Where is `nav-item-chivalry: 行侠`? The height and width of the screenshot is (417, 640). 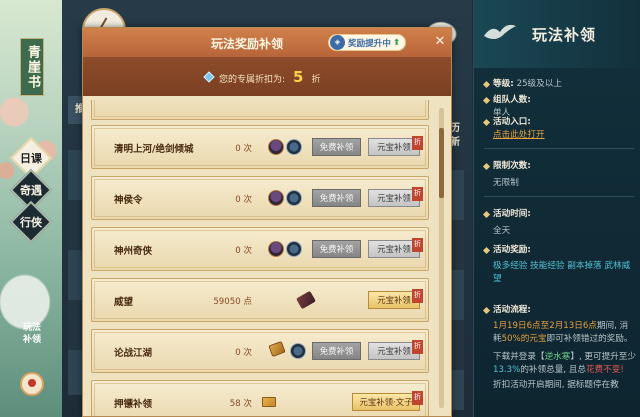
nav-item-chivalry: 行侠 is located at coordinates (31, 222).